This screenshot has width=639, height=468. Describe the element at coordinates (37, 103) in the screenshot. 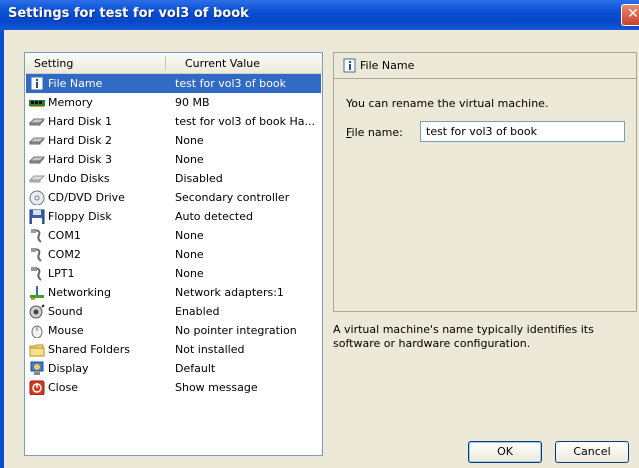

I see `memory-icon` at that location.